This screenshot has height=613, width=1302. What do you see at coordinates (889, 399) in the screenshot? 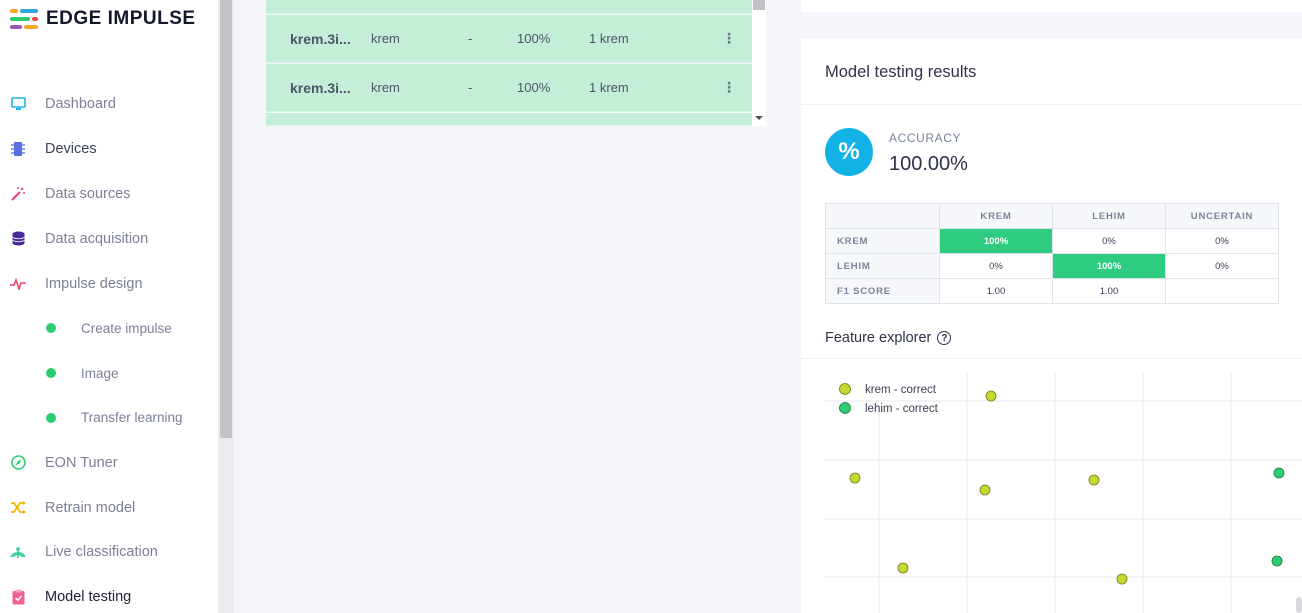
I see `plot-legend: krem - correct lehim - correct` at bounding box center [889, 399].